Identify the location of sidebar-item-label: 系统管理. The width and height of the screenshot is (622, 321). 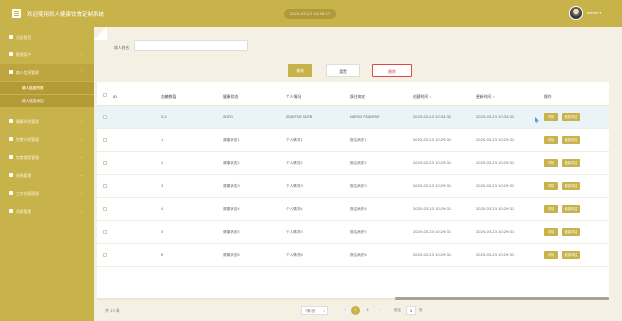
(24, 175).